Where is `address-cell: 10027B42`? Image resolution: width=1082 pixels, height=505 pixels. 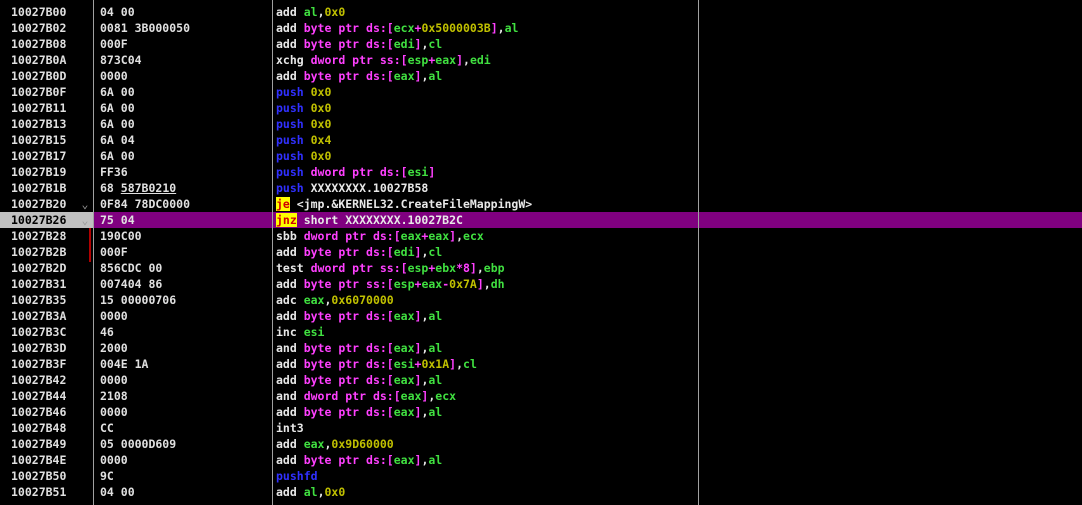 address-cell: 10027B42 is located at coordinates (46, 380).